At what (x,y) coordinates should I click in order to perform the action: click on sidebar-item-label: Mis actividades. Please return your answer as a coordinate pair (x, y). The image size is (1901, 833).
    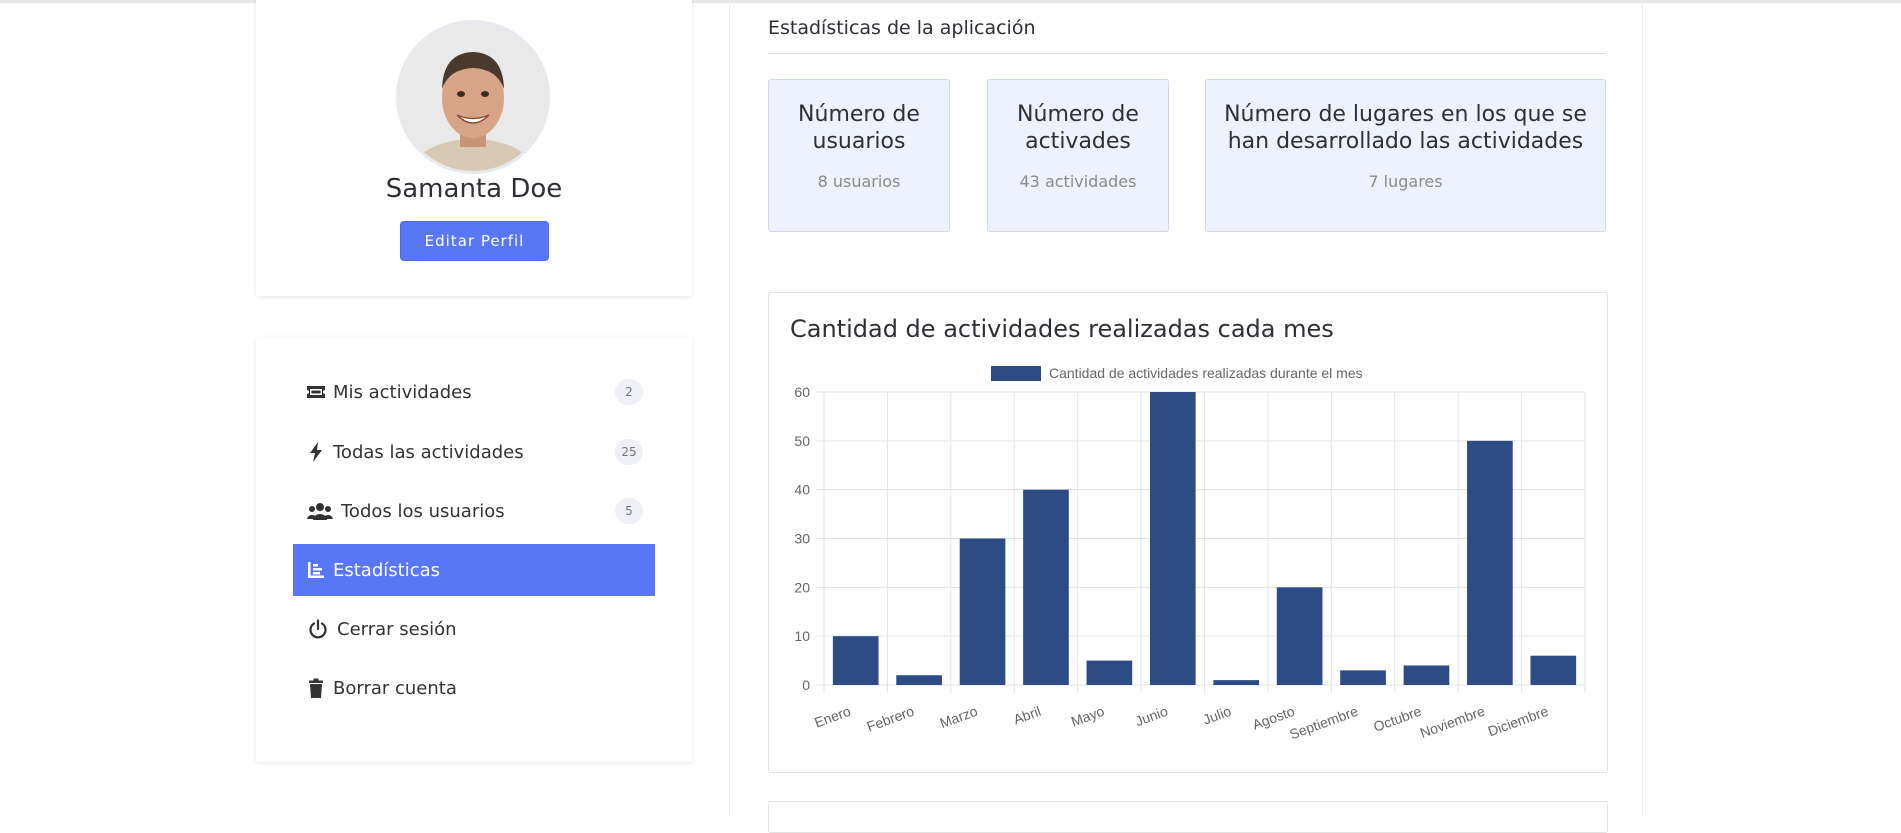
    Looking at the image, I should click on (402, 392).